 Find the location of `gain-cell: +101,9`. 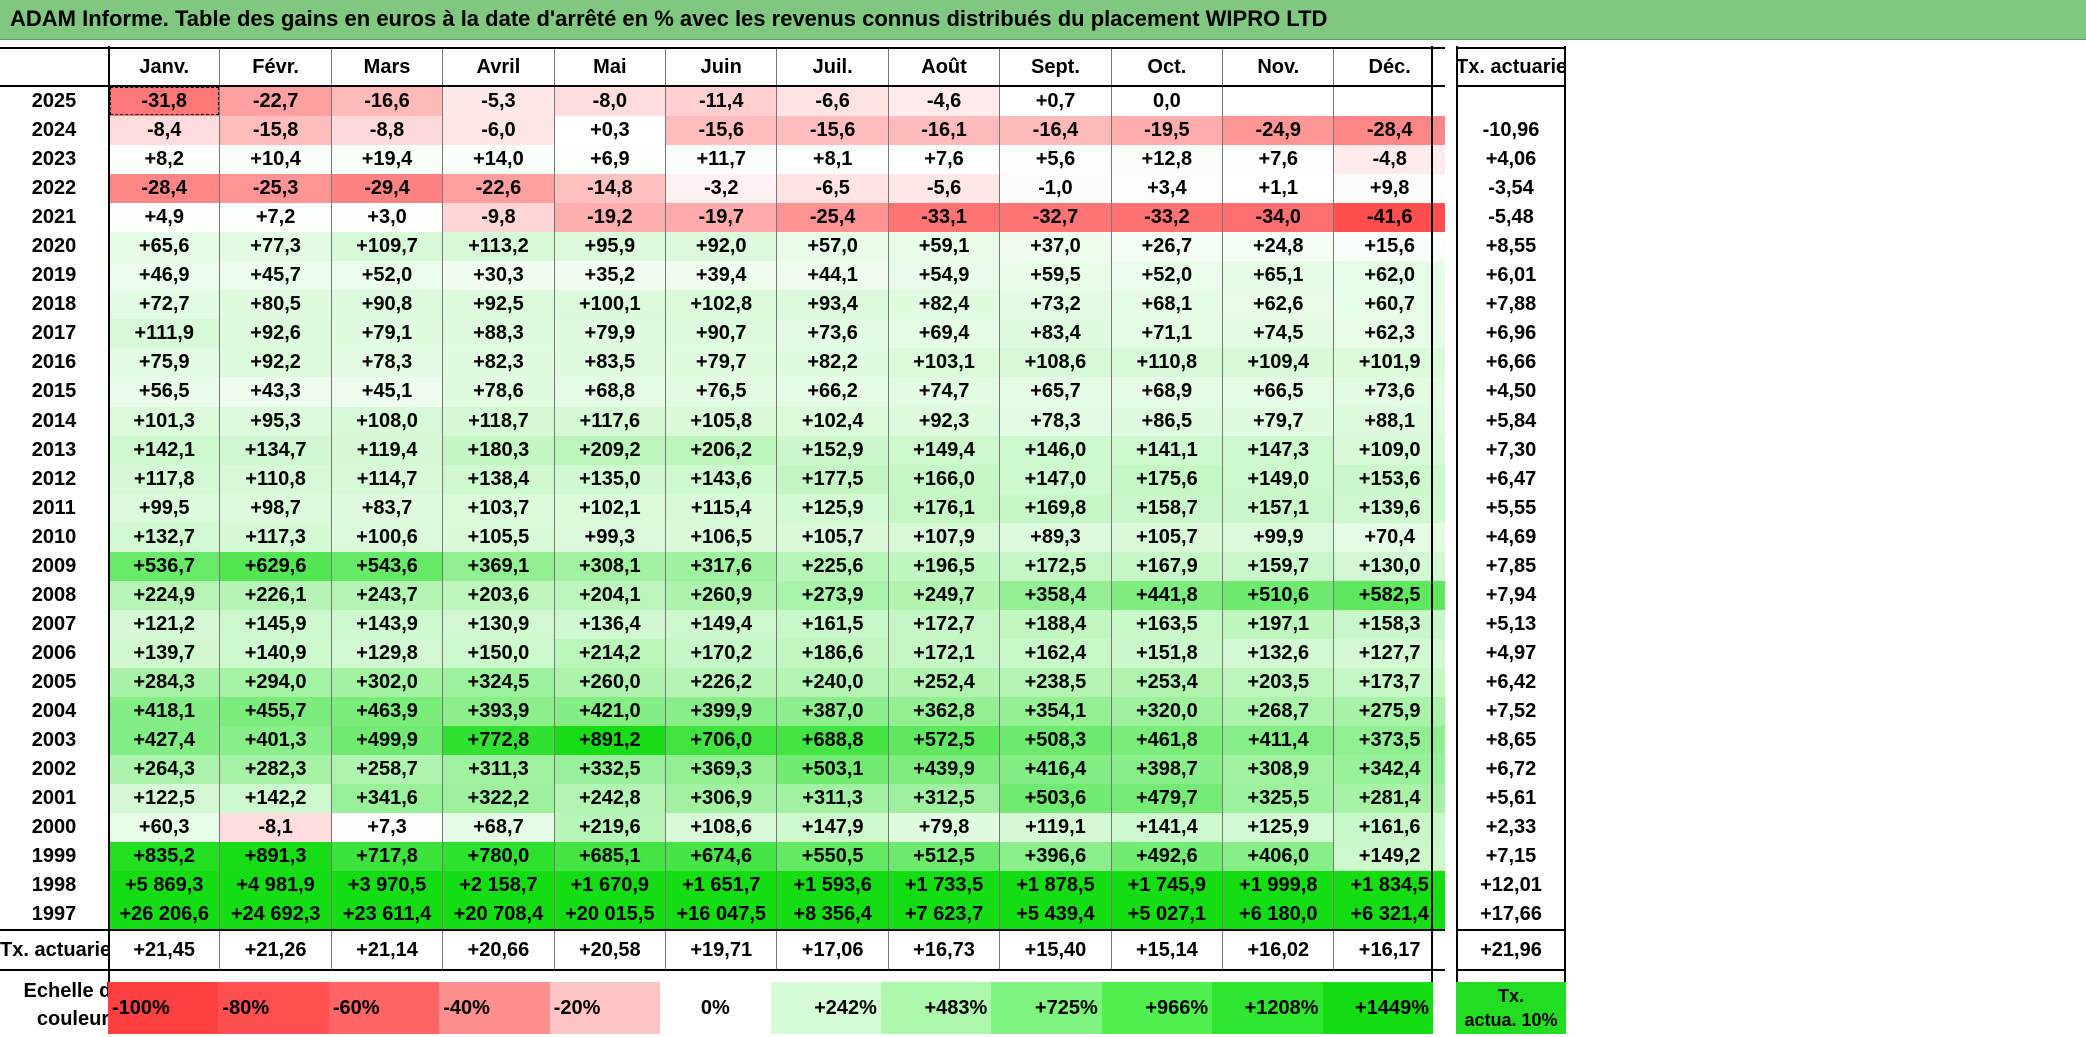

gain-cell: +101,9 is located at coordinates (1389, 363).